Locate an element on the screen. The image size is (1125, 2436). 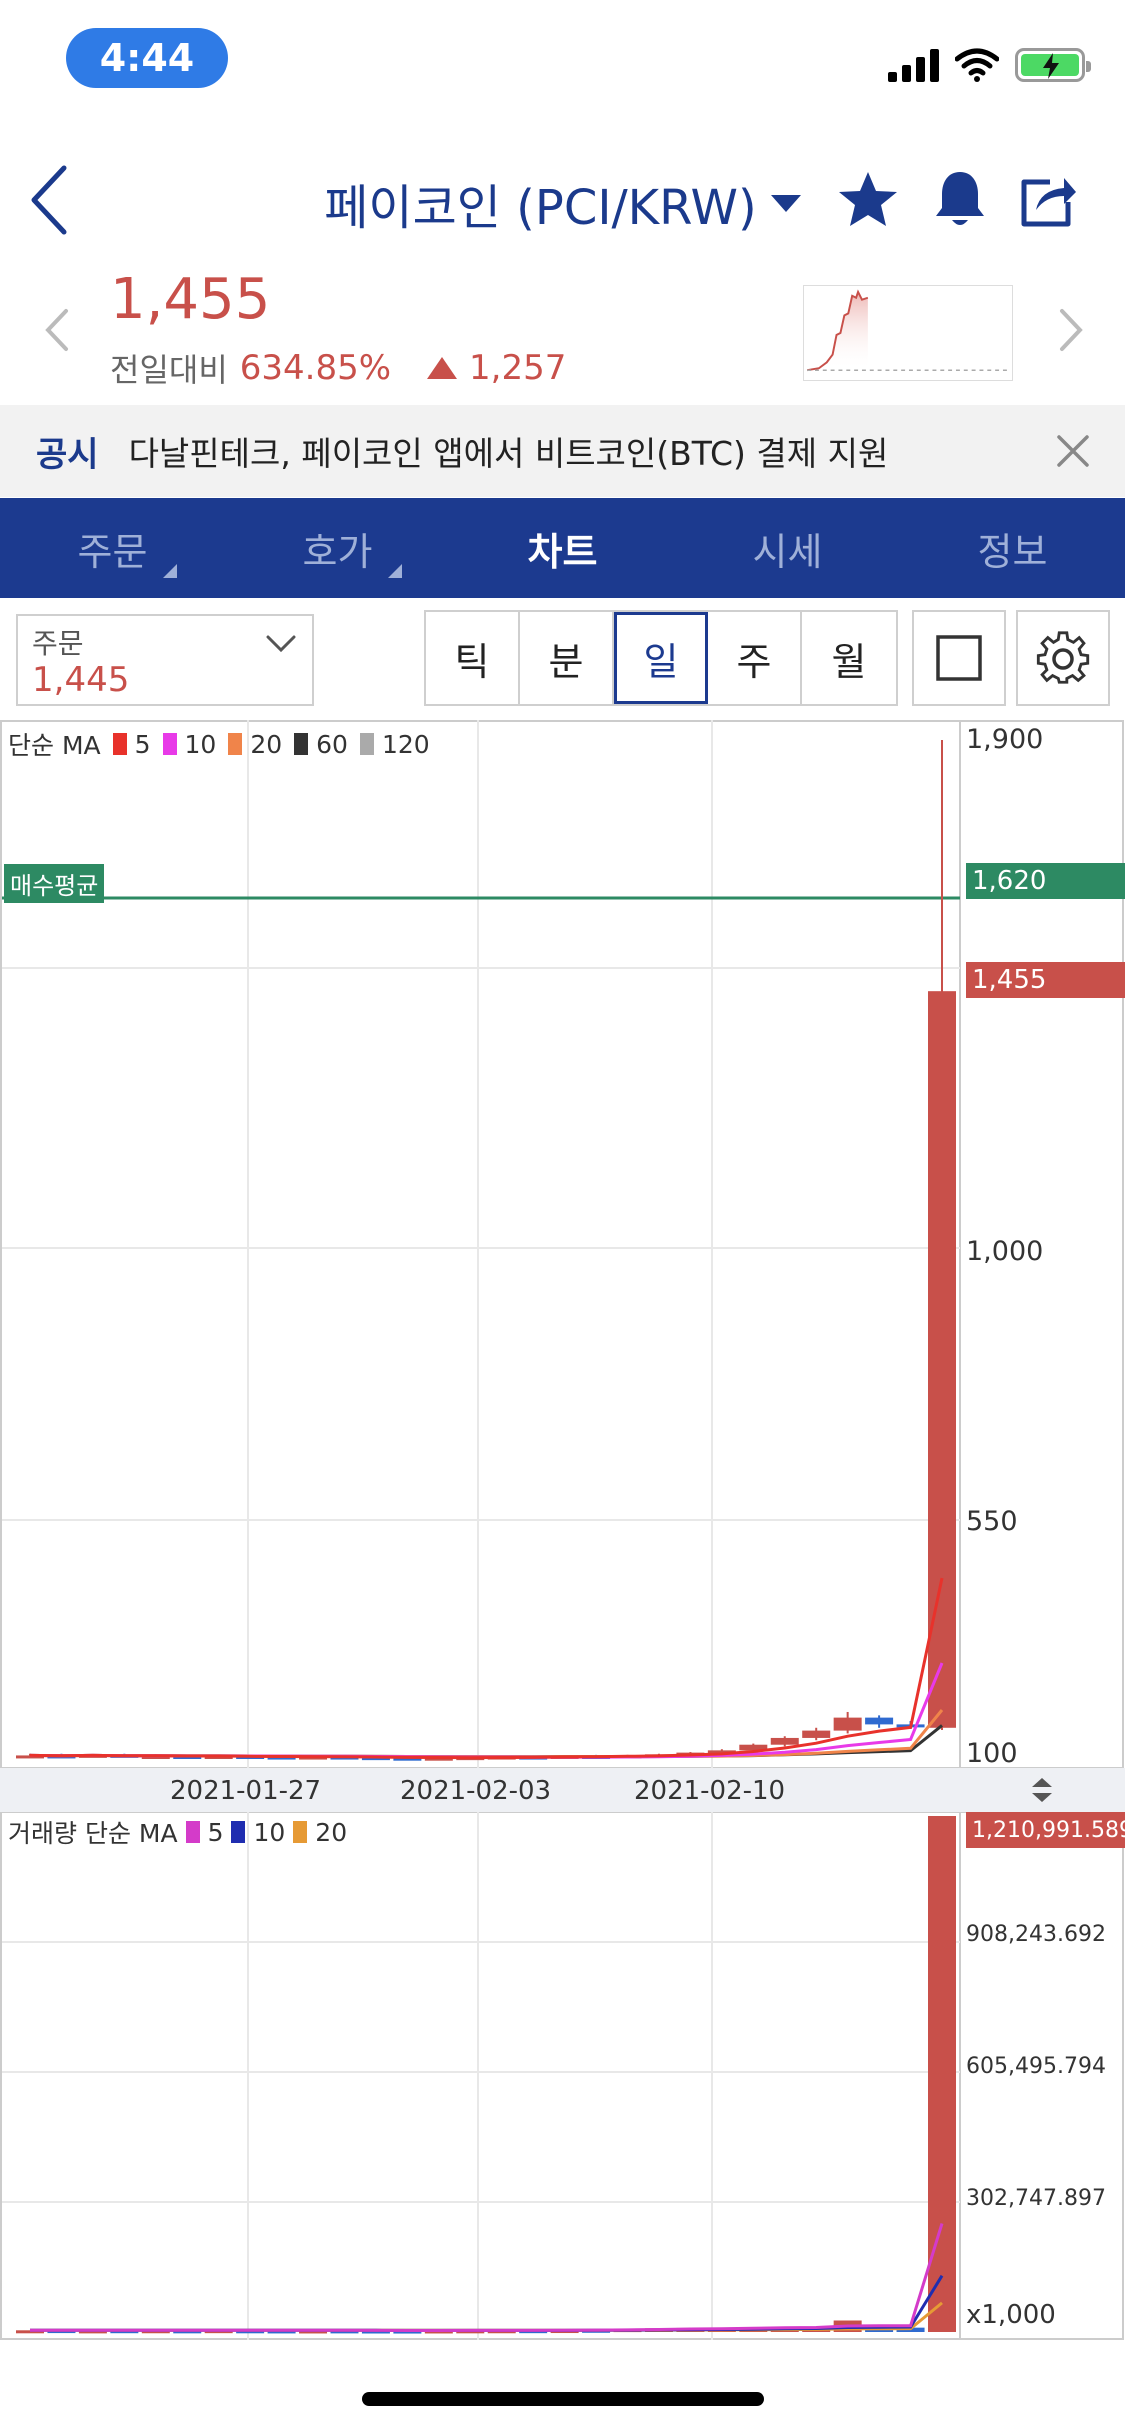
battery-charging-icon is located at coordinates (1053, 65).